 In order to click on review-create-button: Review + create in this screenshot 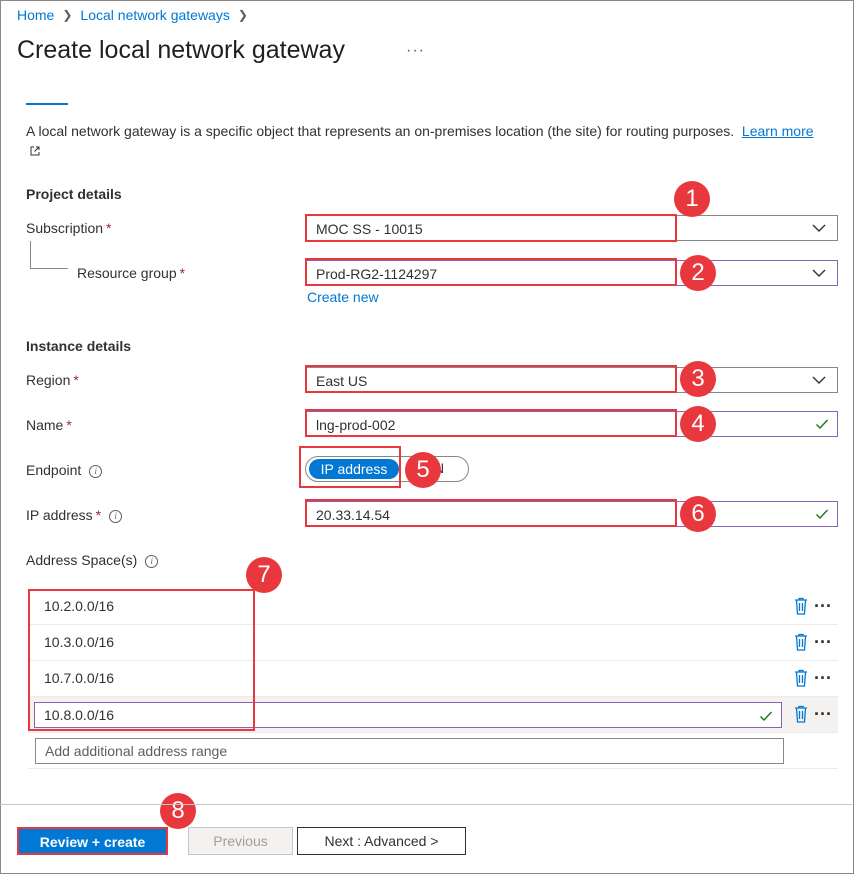, I will do `click(92, 841)`.